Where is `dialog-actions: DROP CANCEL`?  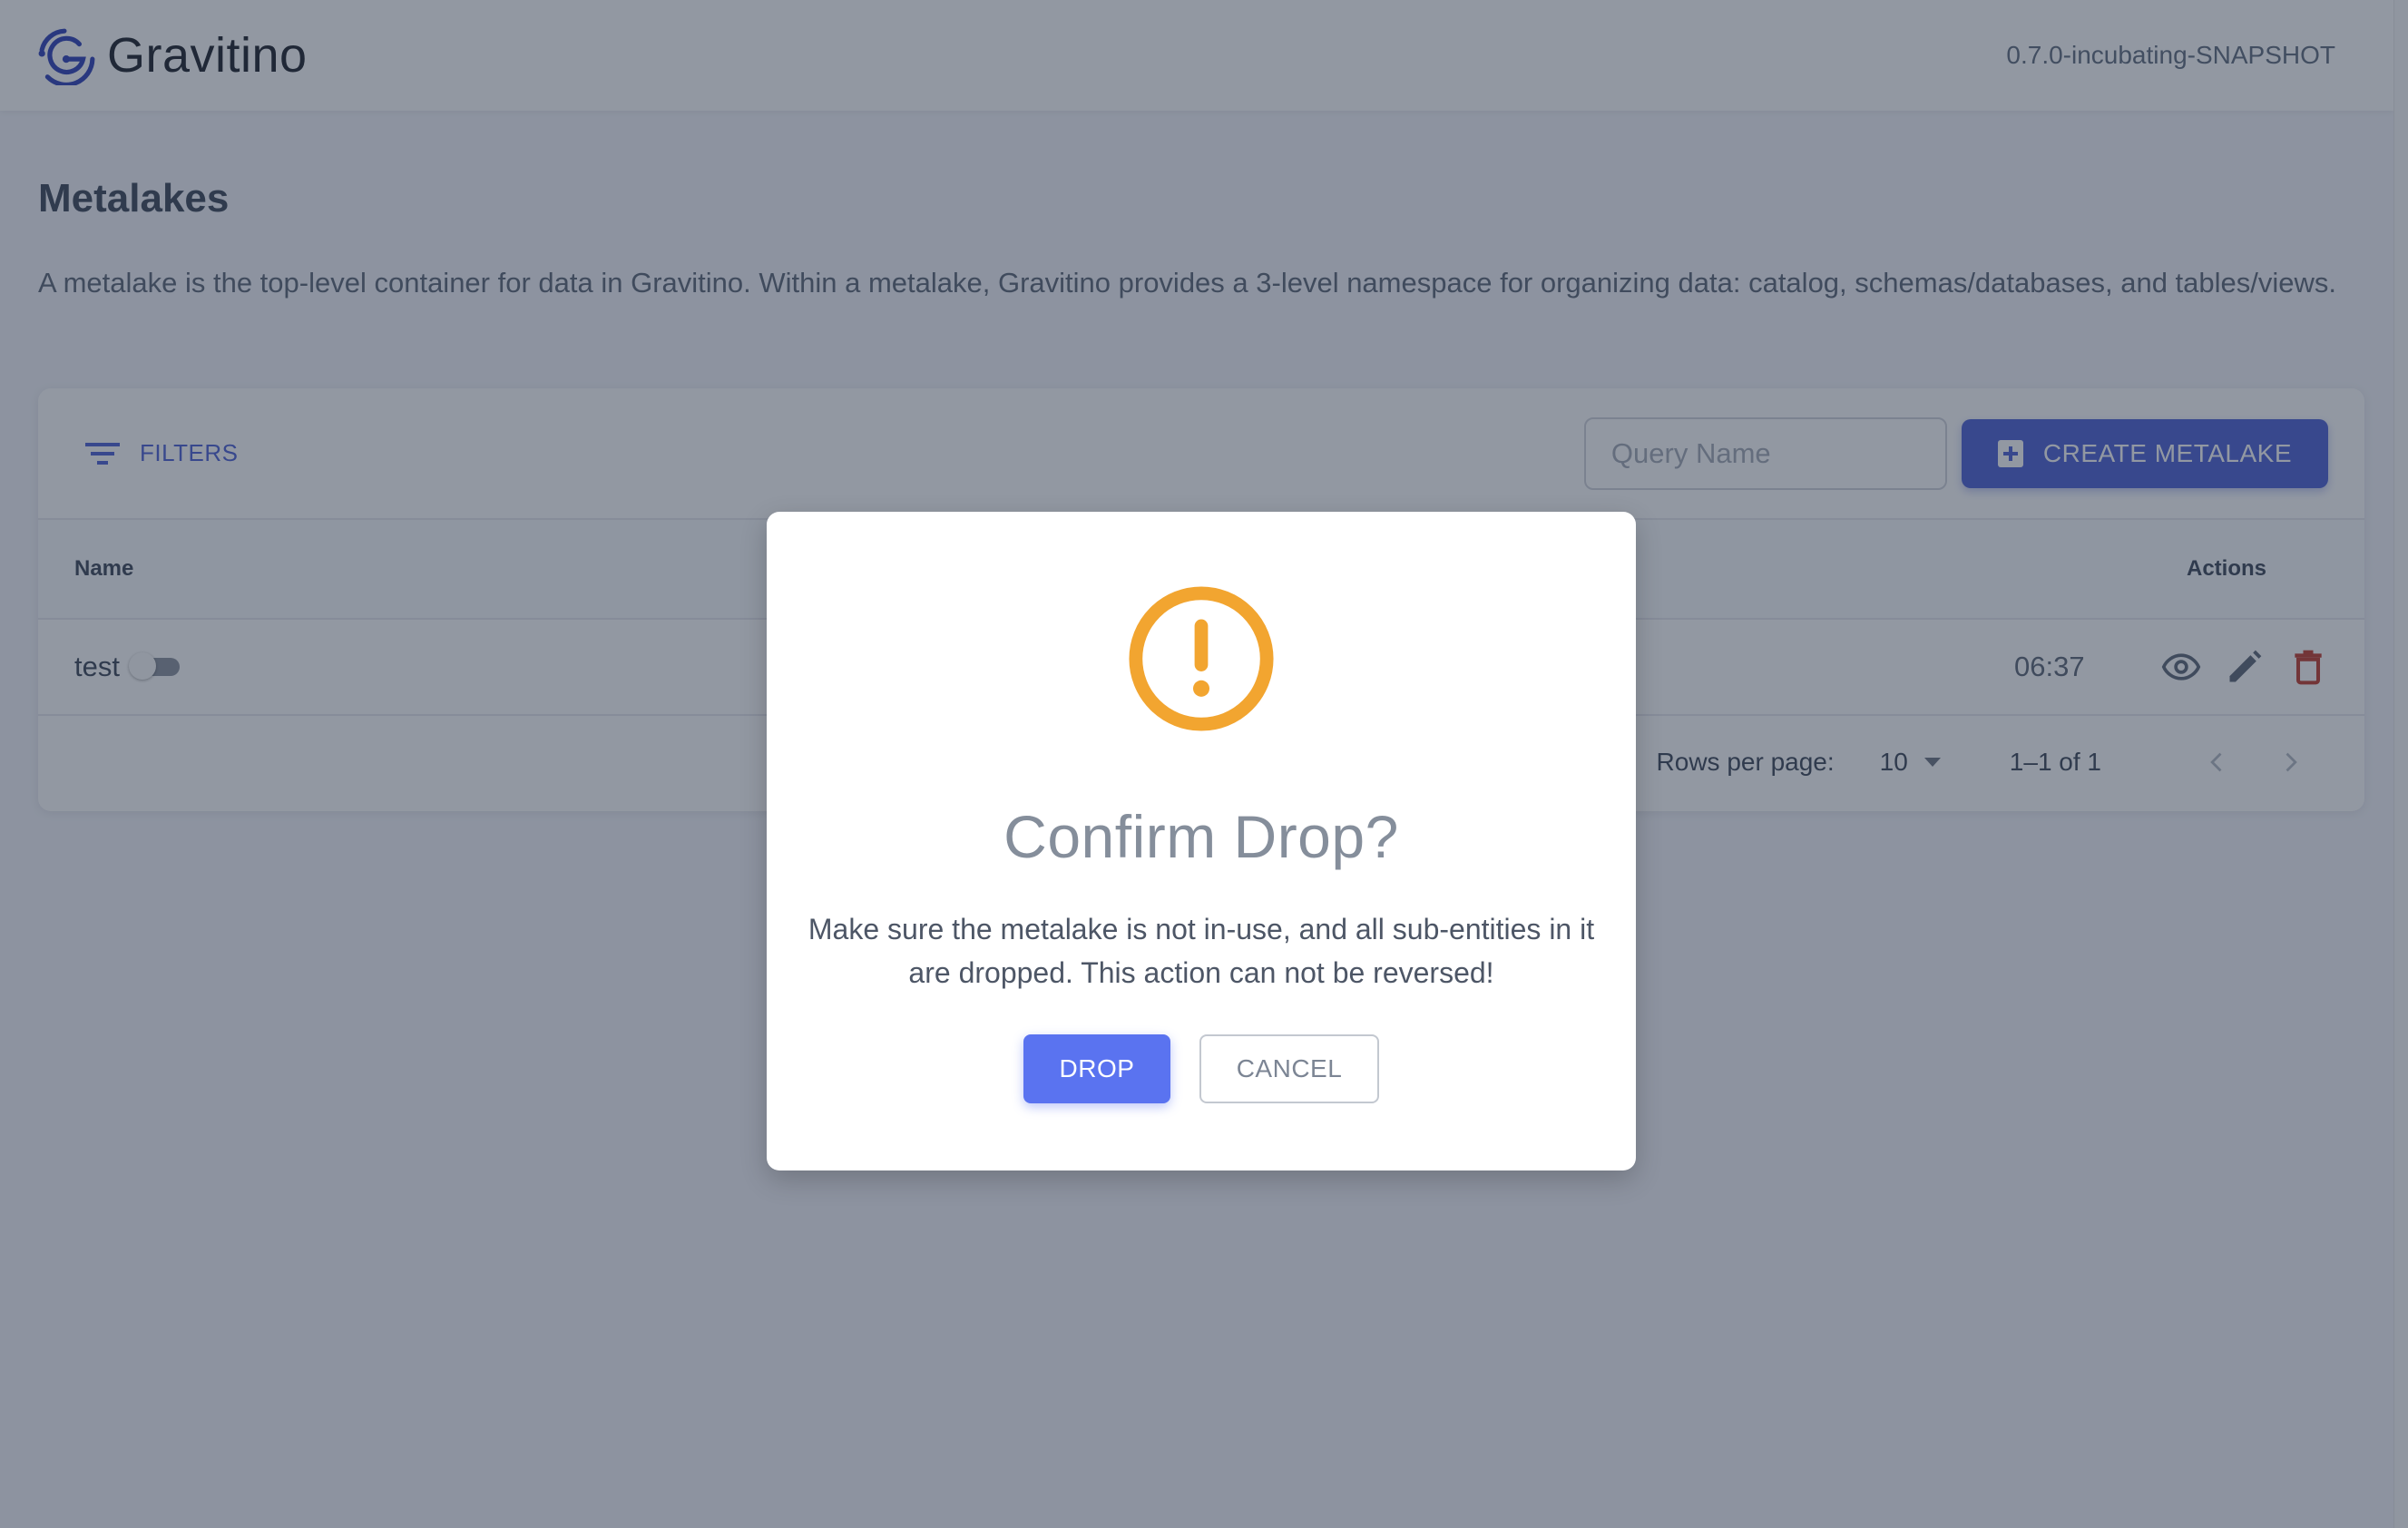
dialog-actions: DROP CANCEL is located at coordinates (1201, 1068).